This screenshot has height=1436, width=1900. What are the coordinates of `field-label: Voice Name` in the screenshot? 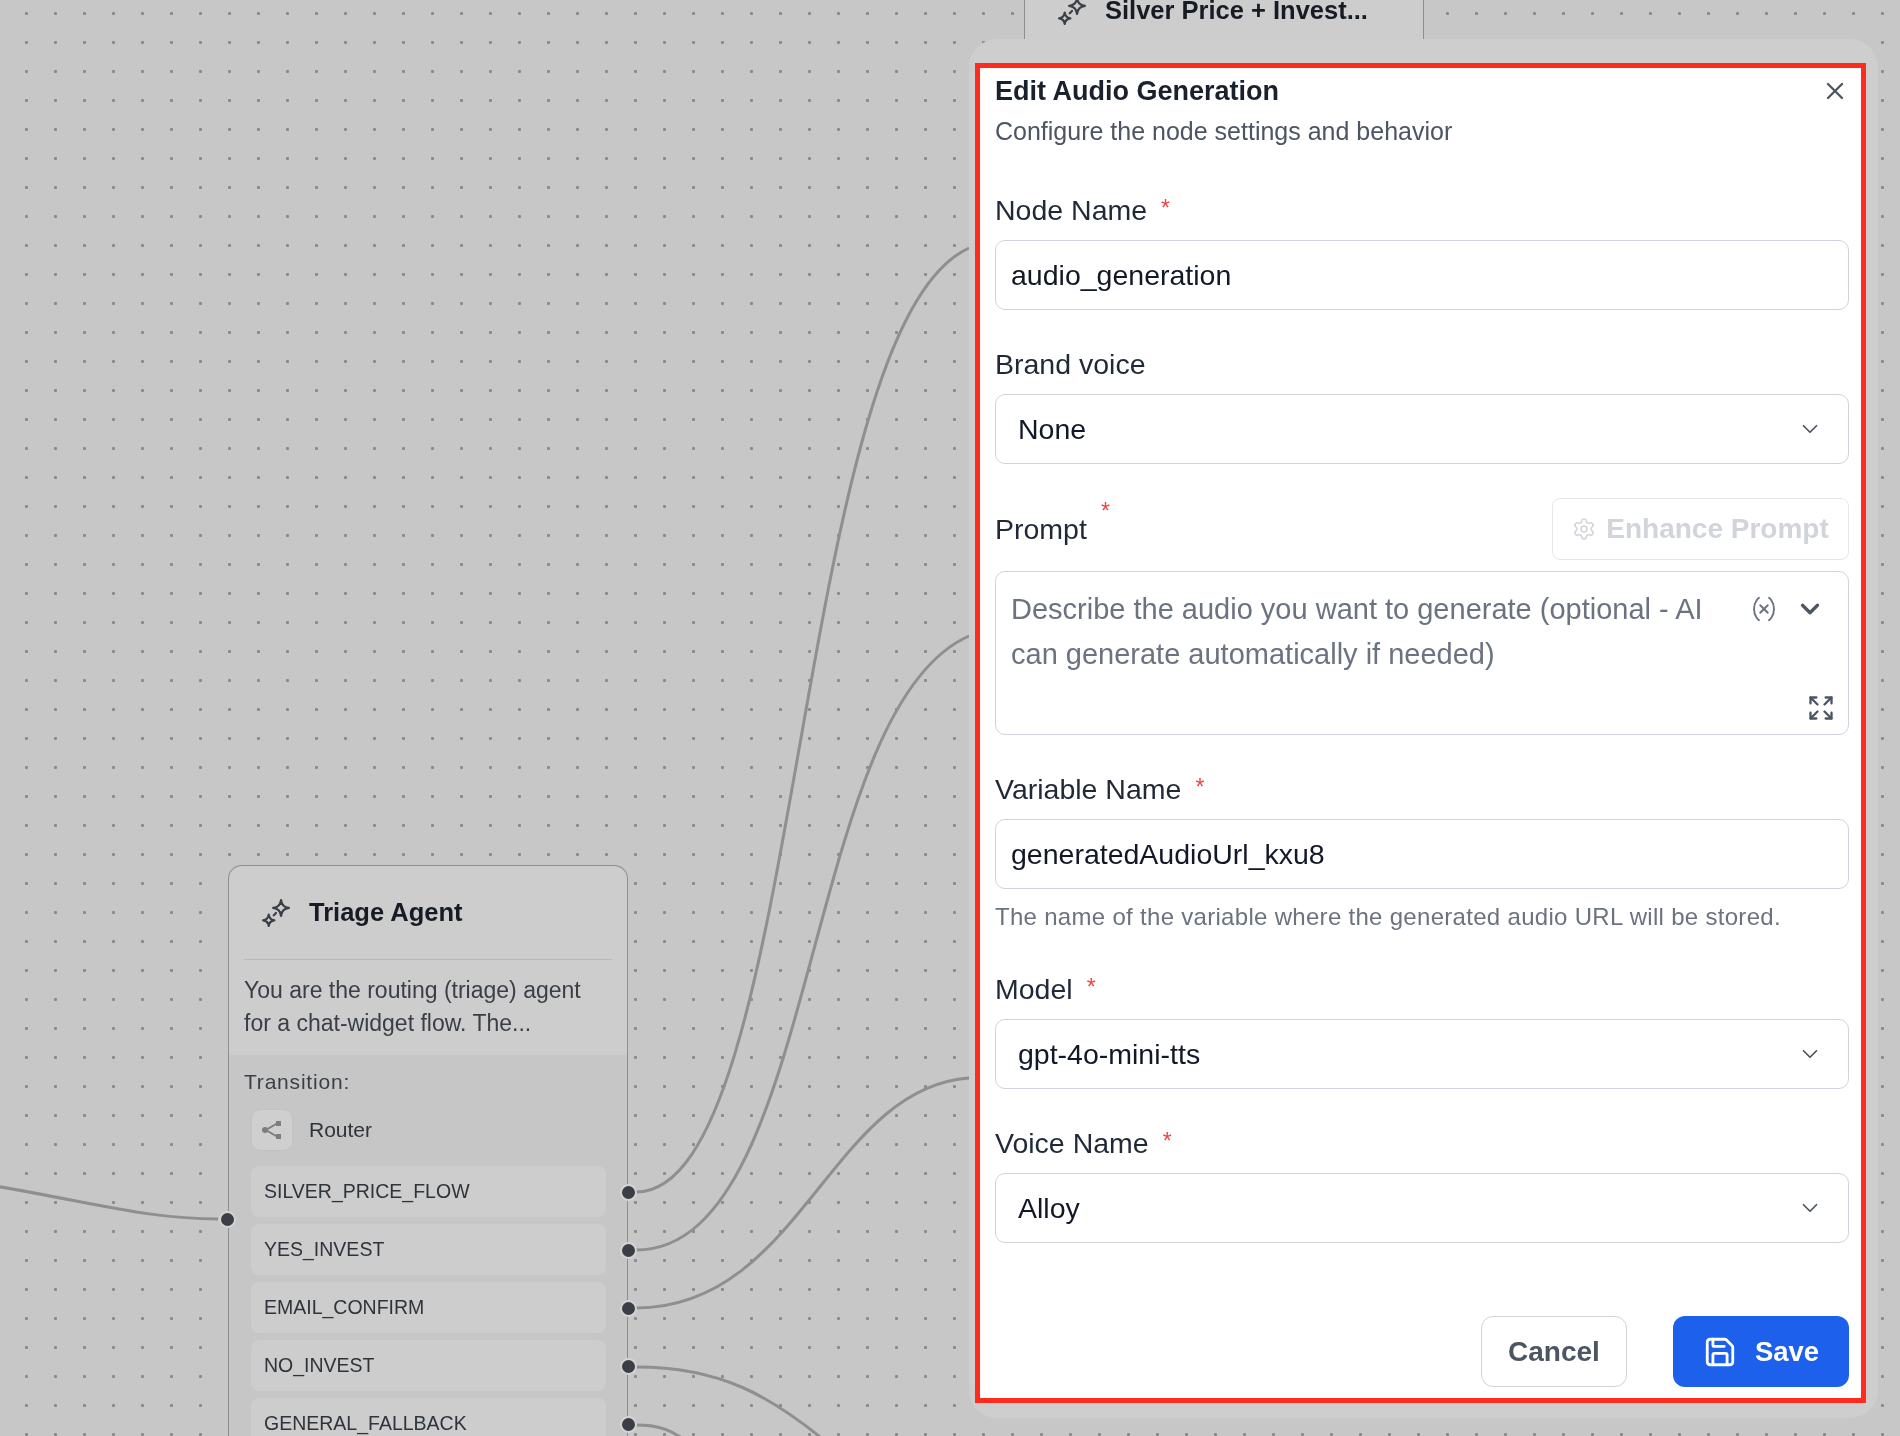 It's located at (1072, 1143).